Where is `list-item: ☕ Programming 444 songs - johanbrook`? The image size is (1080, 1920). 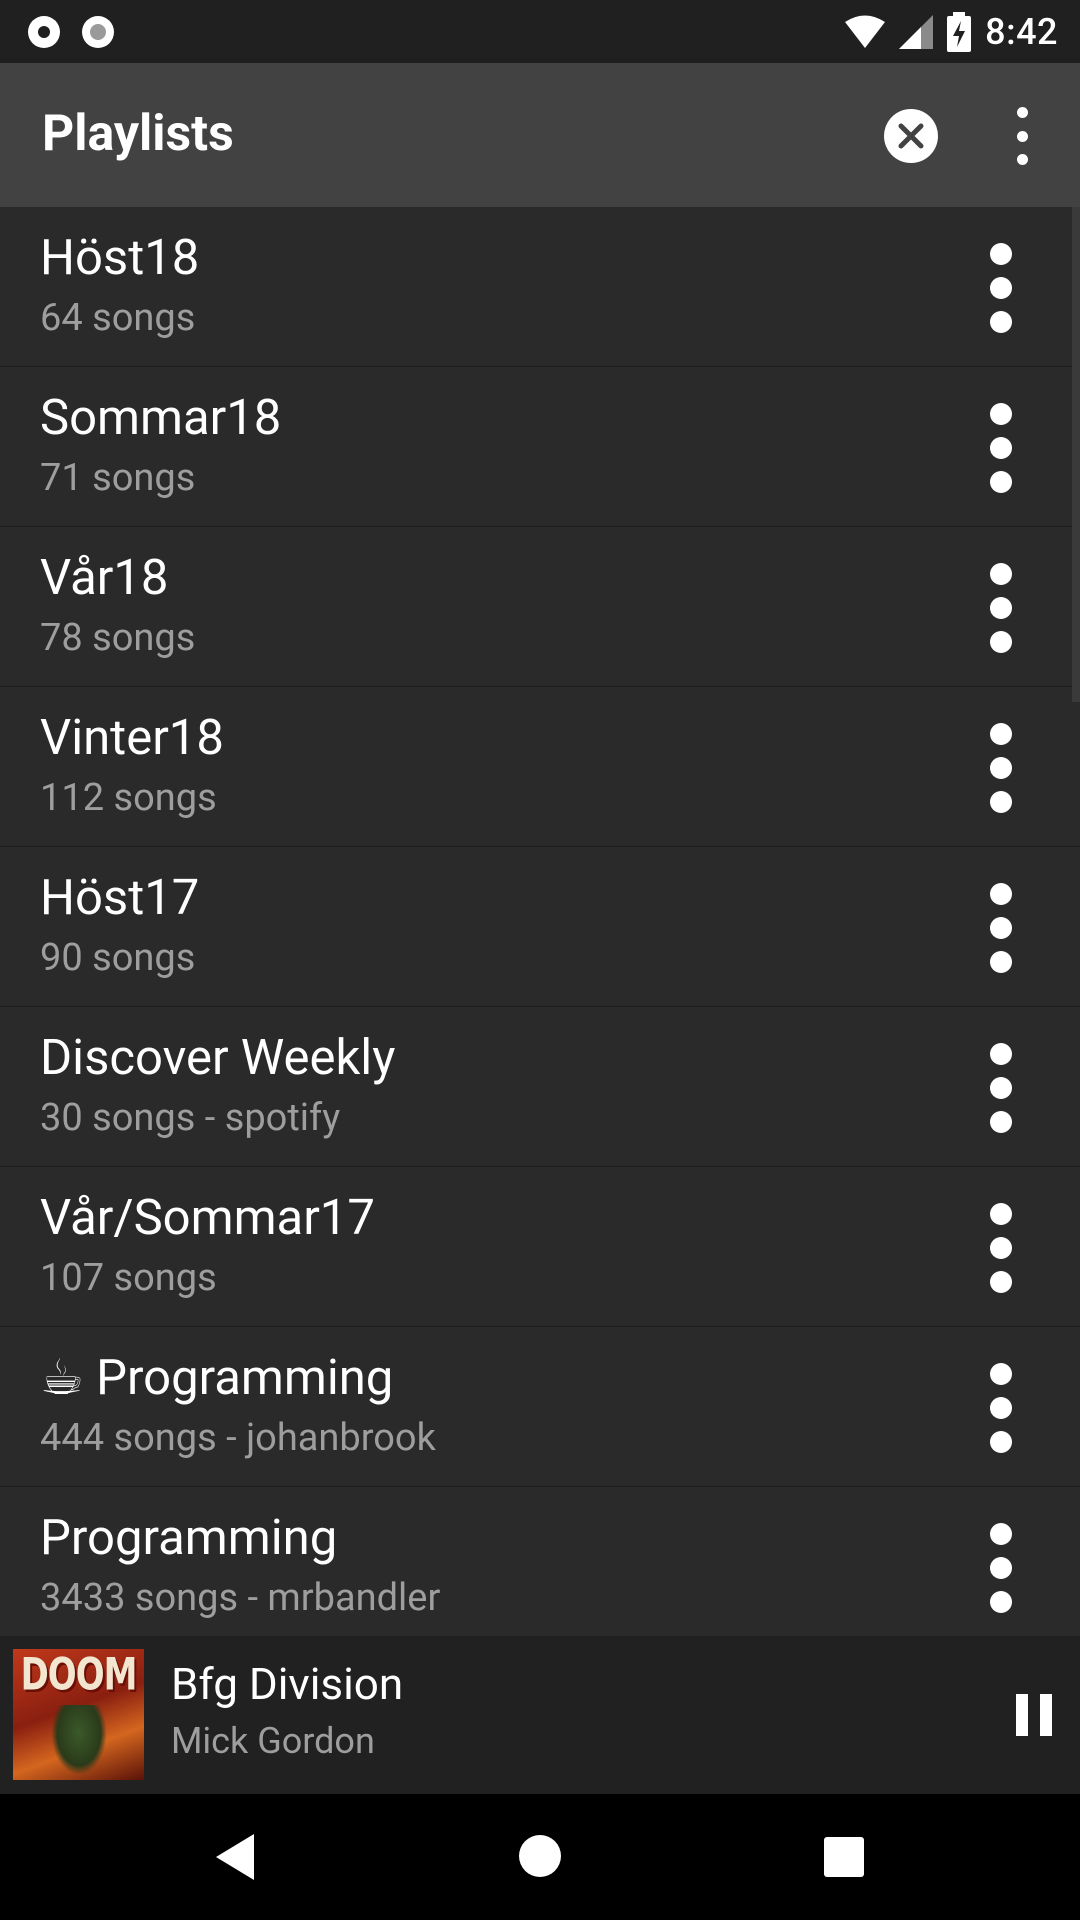 list-item: ☕ Programming 444 songs - johanbrook is located at coordinates (540, 1407).